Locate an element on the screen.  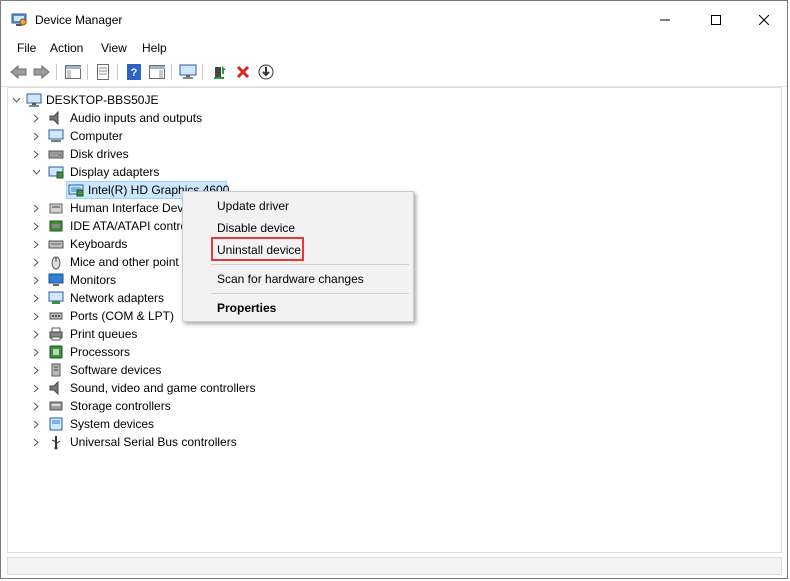
tree-root-label: DESKTOP-BBS50JE is located at coordinates (102, 100).